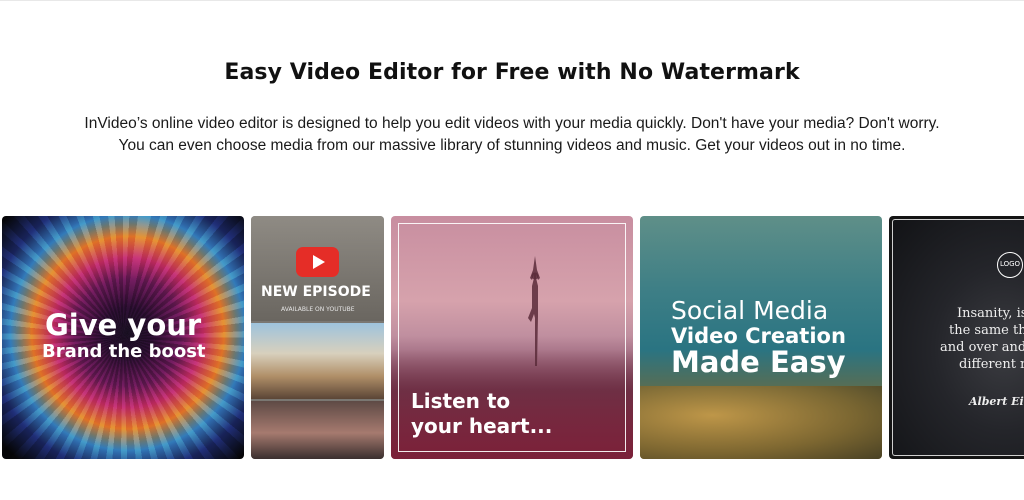 This screenshot has width=1024, height=500. Describe the element at coordinates (512, 0) in the screenshot. I see `top-divider` at that location.